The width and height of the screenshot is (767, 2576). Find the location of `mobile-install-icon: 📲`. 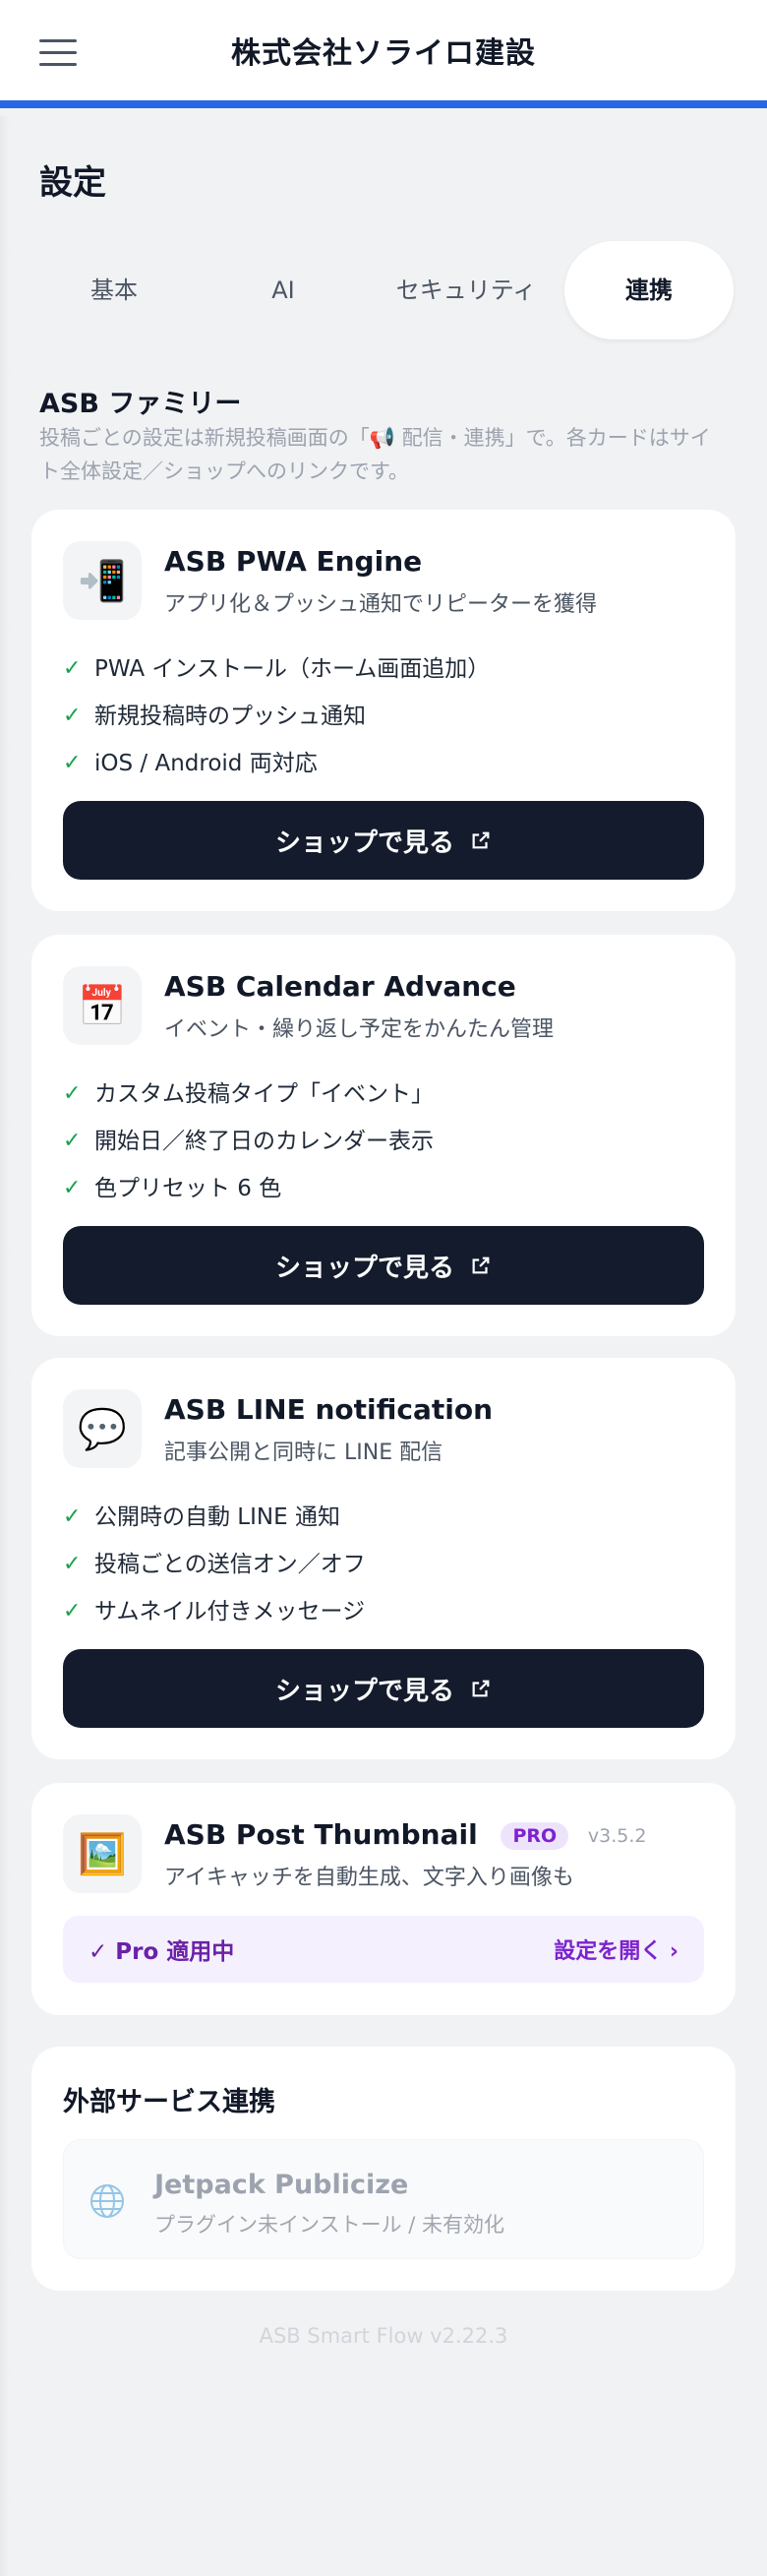

mobile-install-icon: 📲 is located at coordinates (102, 580).